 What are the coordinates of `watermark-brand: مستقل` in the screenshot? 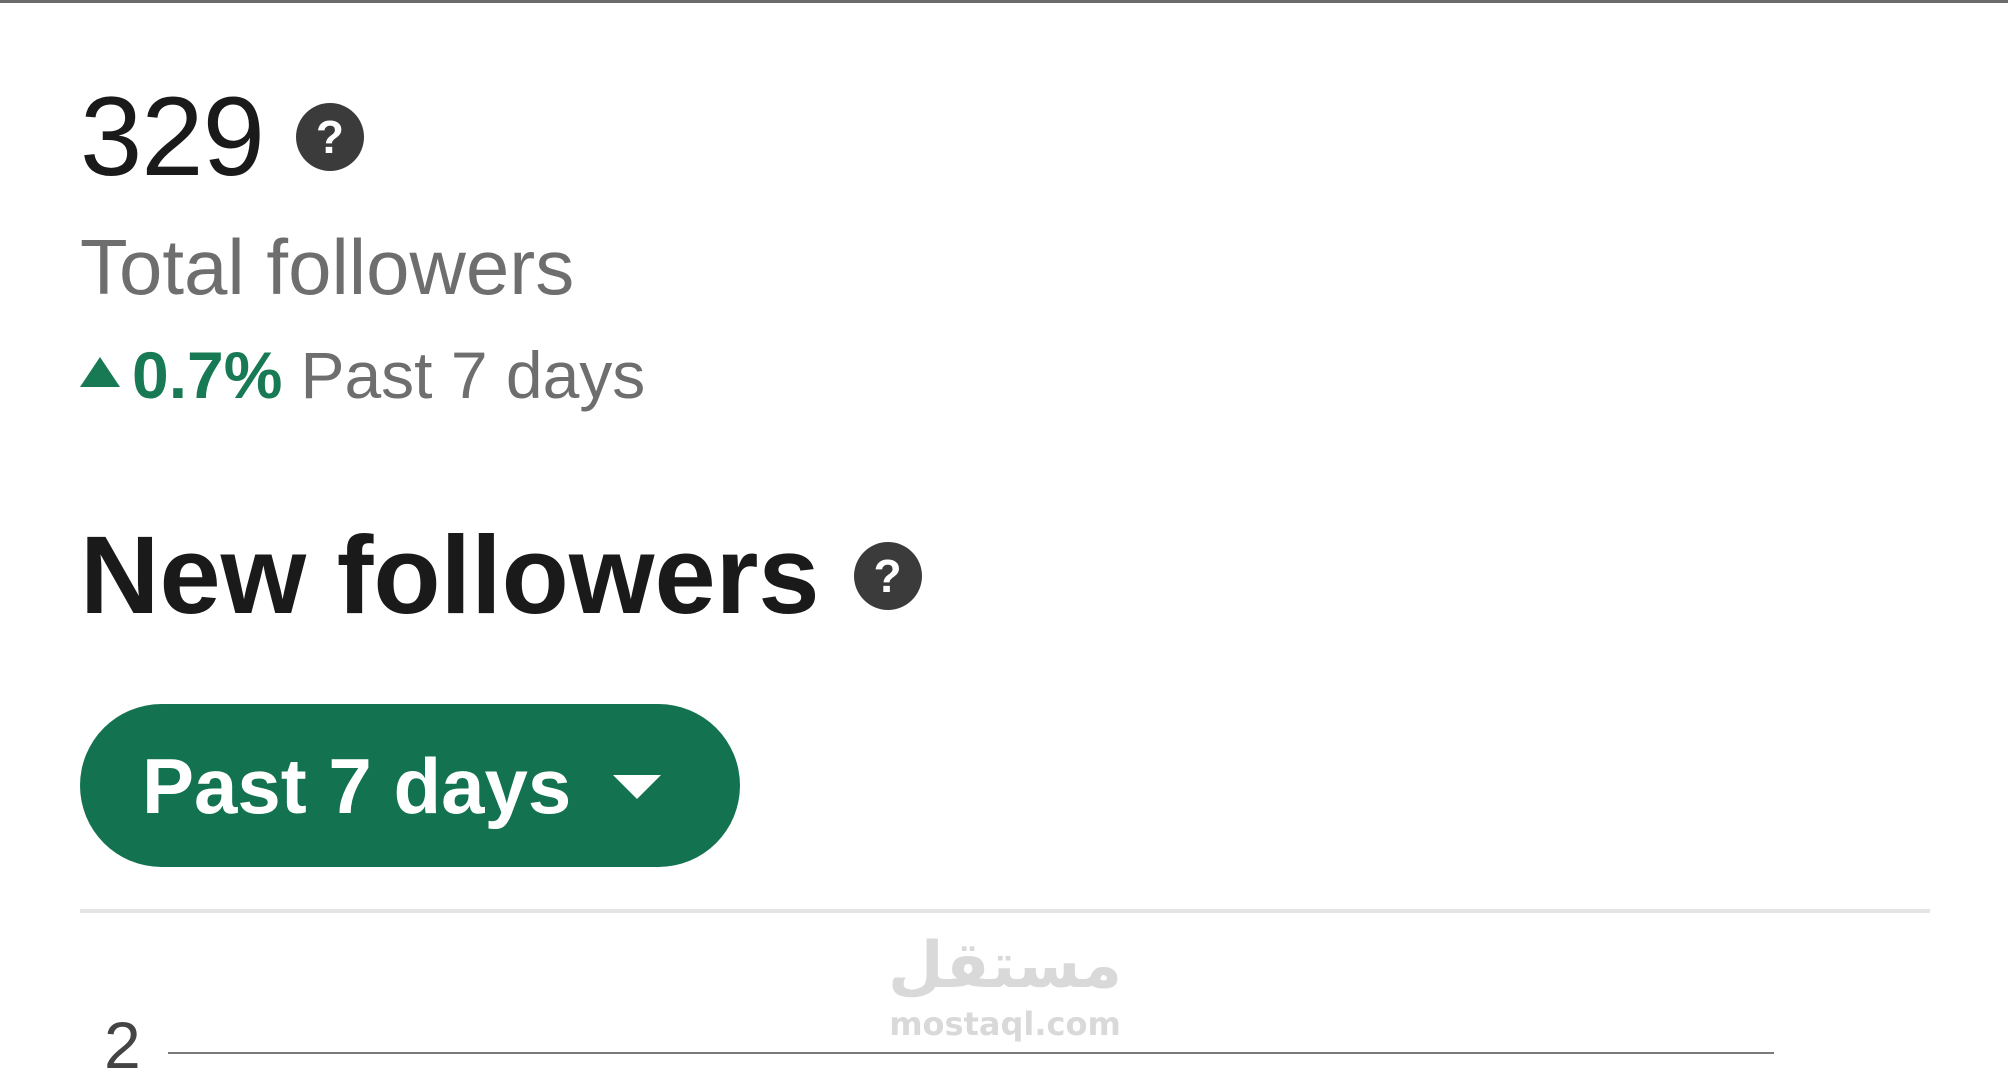 It's located at (1005, 966).